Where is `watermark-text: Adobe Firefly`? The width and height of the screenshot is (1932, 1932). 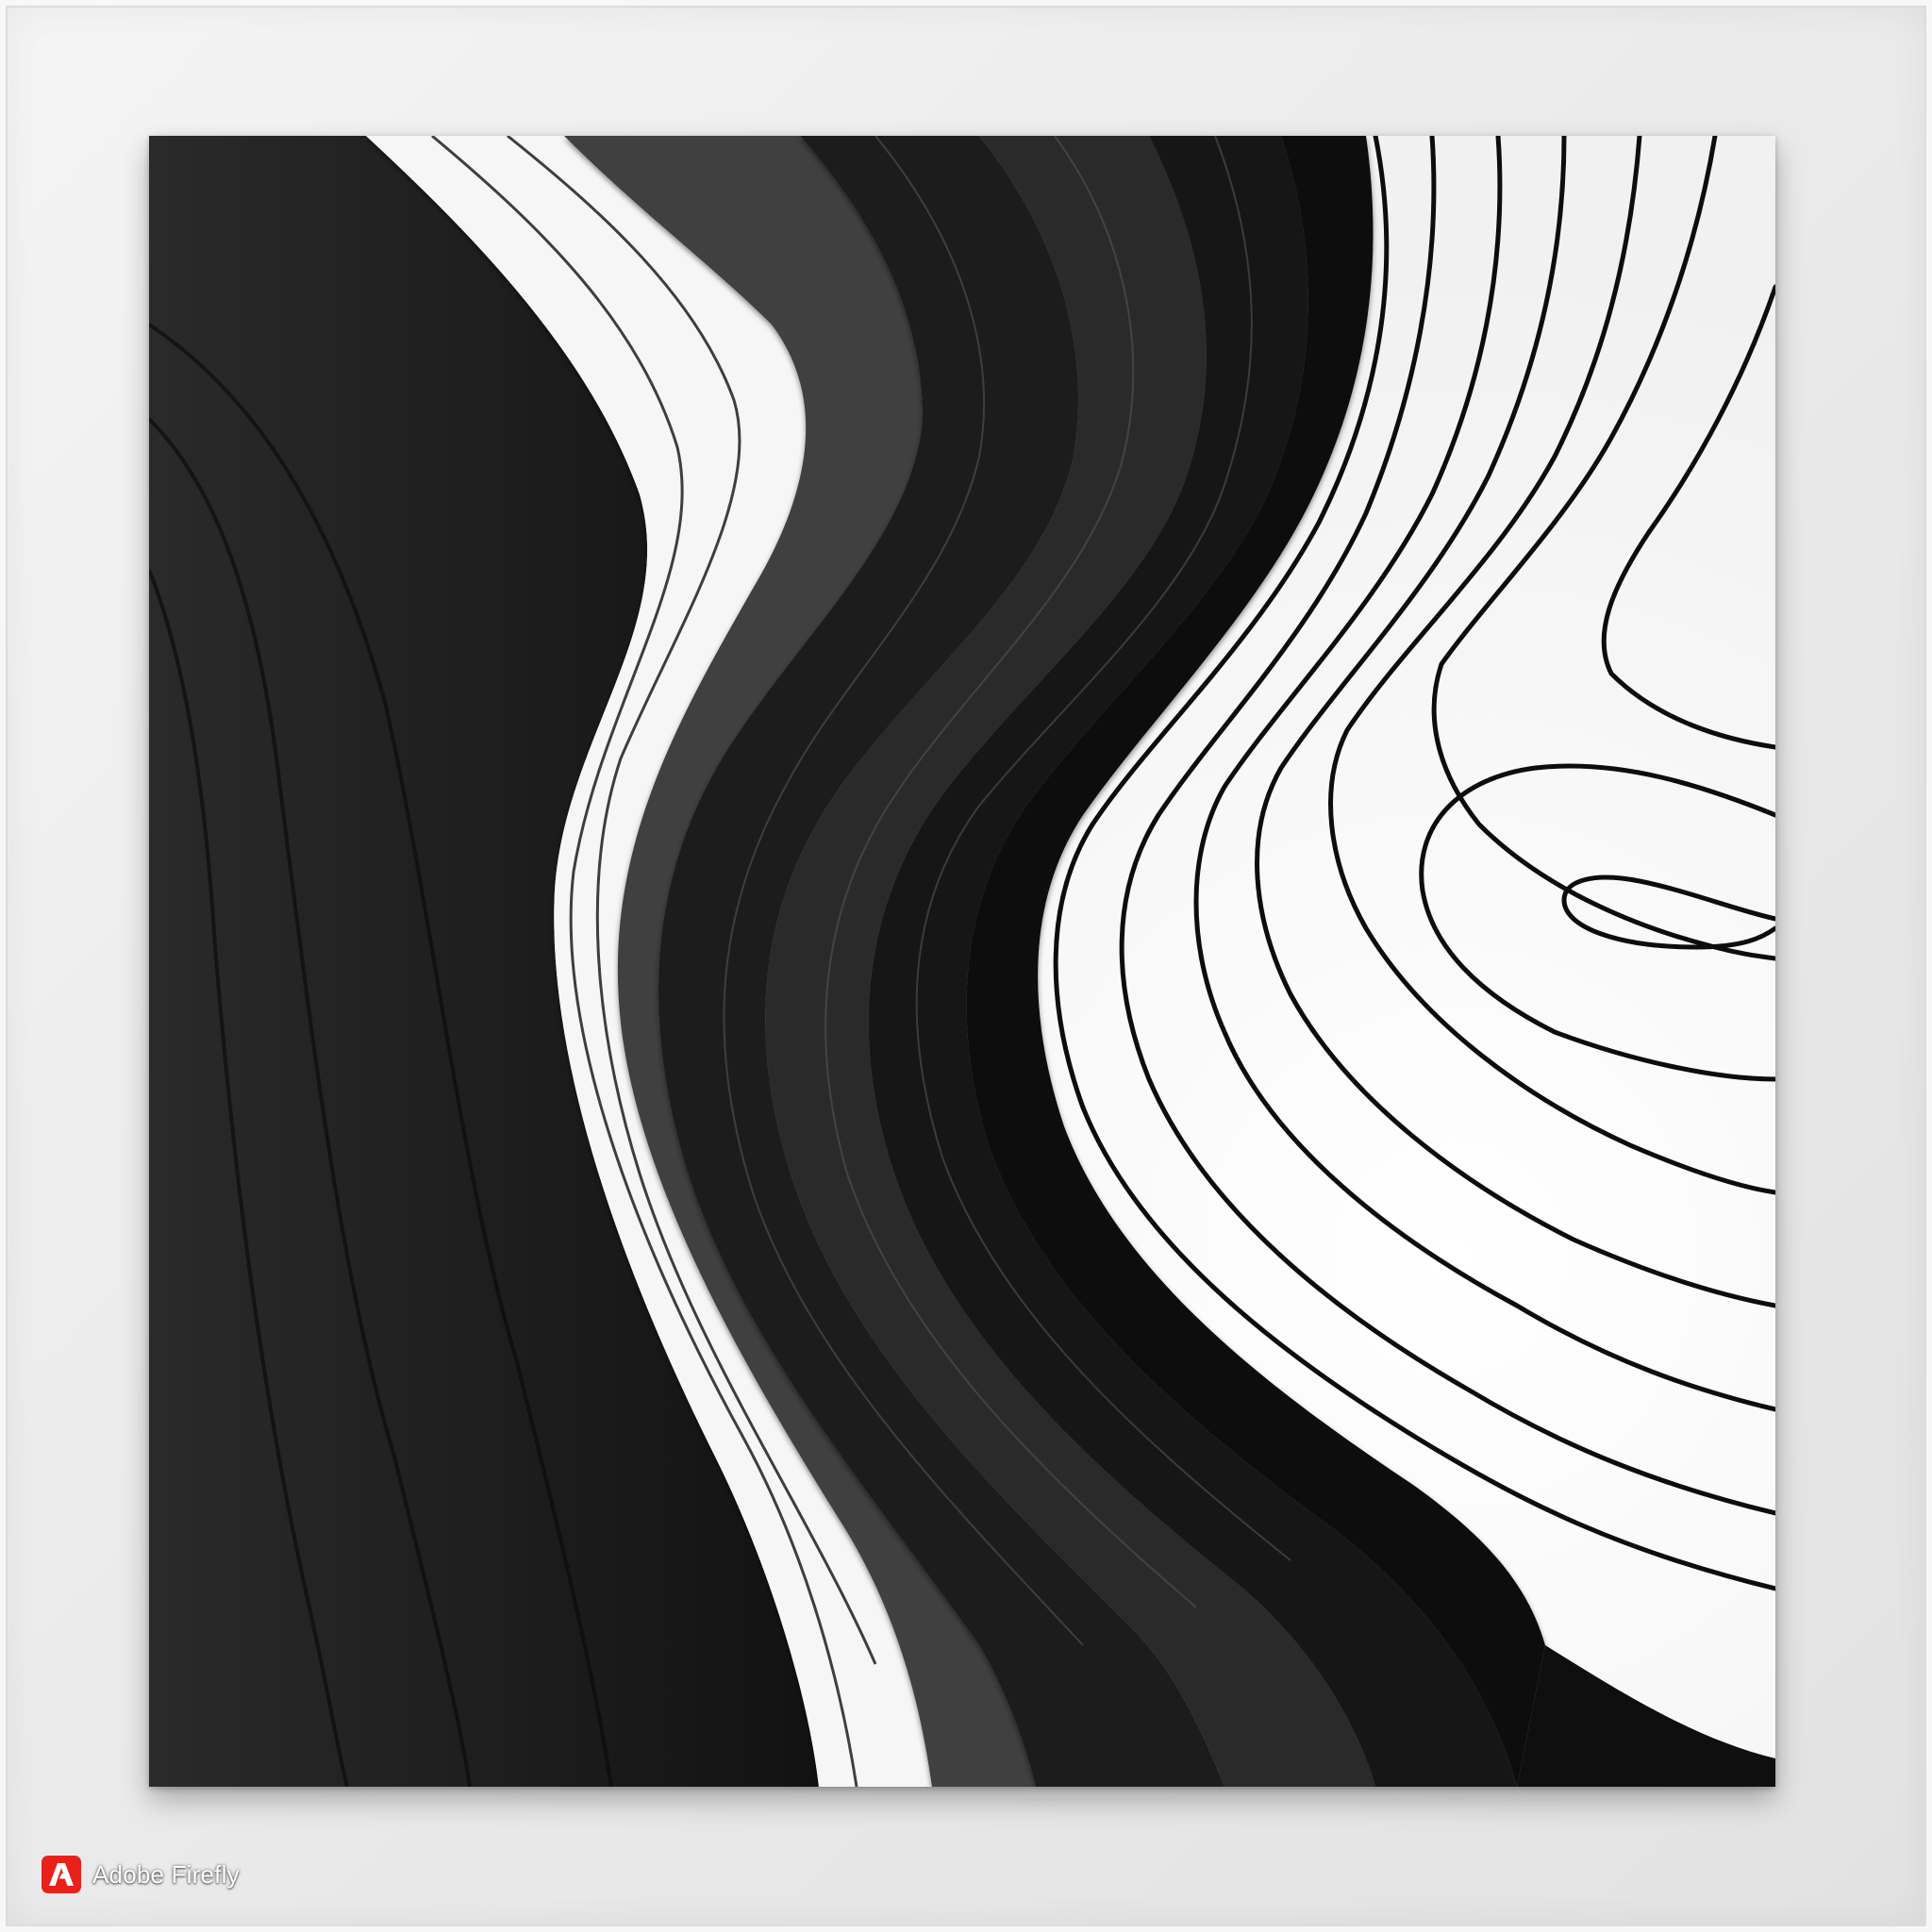
watermark-text: Adobe Firefly is located at coordinates (166, 1874).